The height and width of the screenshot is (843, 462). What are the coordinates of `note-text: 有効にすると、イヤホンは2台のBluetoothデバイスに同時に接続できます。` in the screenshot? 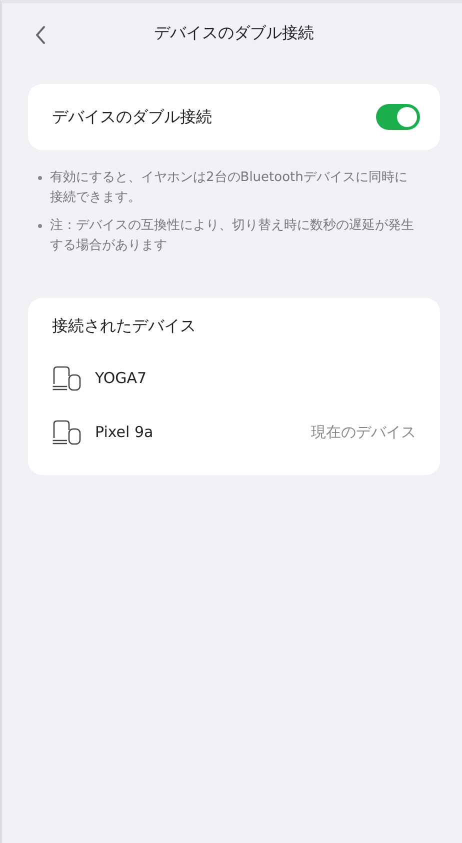 It's located at (229, 188).